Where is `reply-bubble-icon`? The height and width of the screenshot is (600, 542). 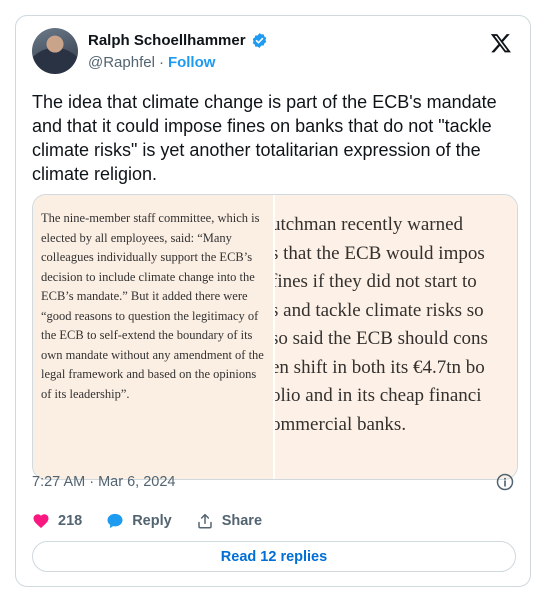 reply-bubble-icon is located at coordinates (115, 521).